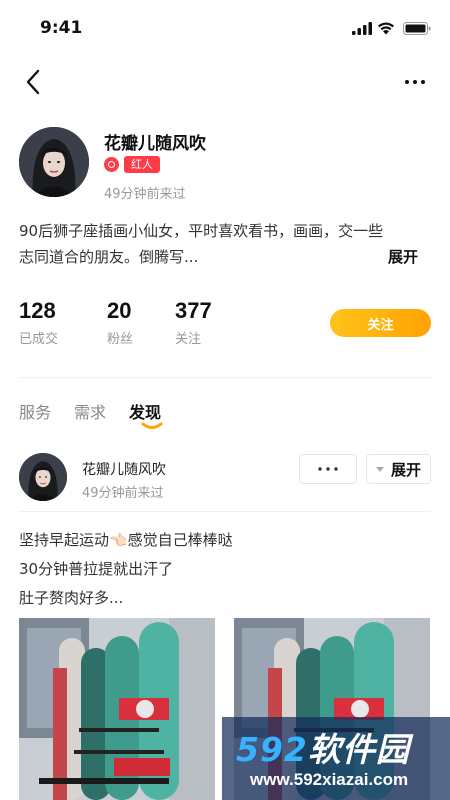  I want to click on post-author-name: 花瓣儿随风吹, so click(124, 470).